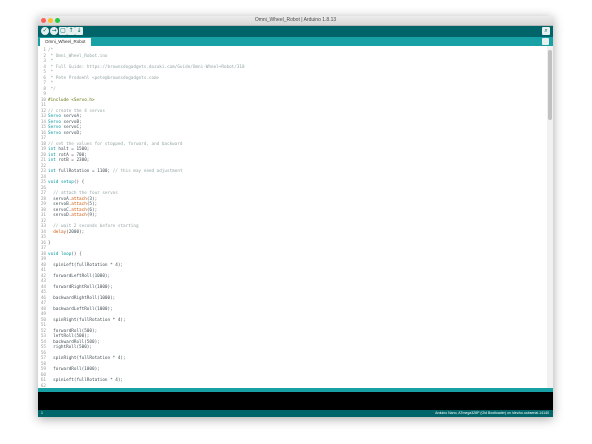 The height and width of the screenshot is (444, 592). What do you see at coordinates (60, 210) in the screenshot?
I see `code-token: servoC.` at bounding box center [60, 210].